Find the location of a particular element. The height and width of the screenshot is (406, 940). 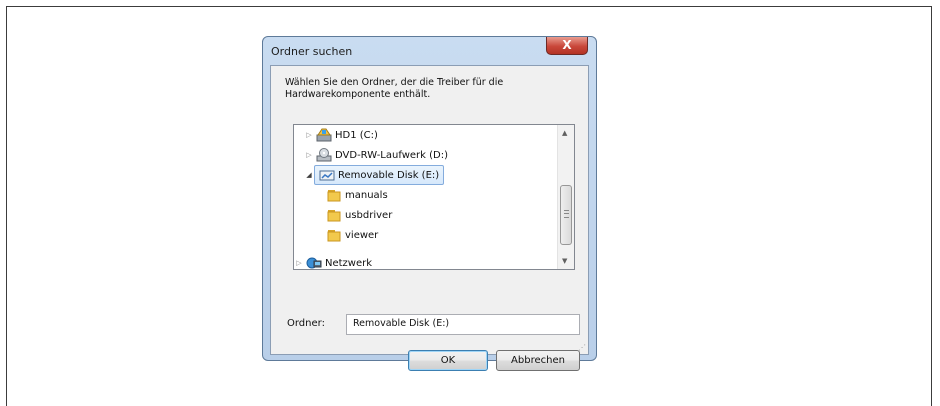

tree-scrollbar: ▲ ▼ is located at coordinates (565, 197).